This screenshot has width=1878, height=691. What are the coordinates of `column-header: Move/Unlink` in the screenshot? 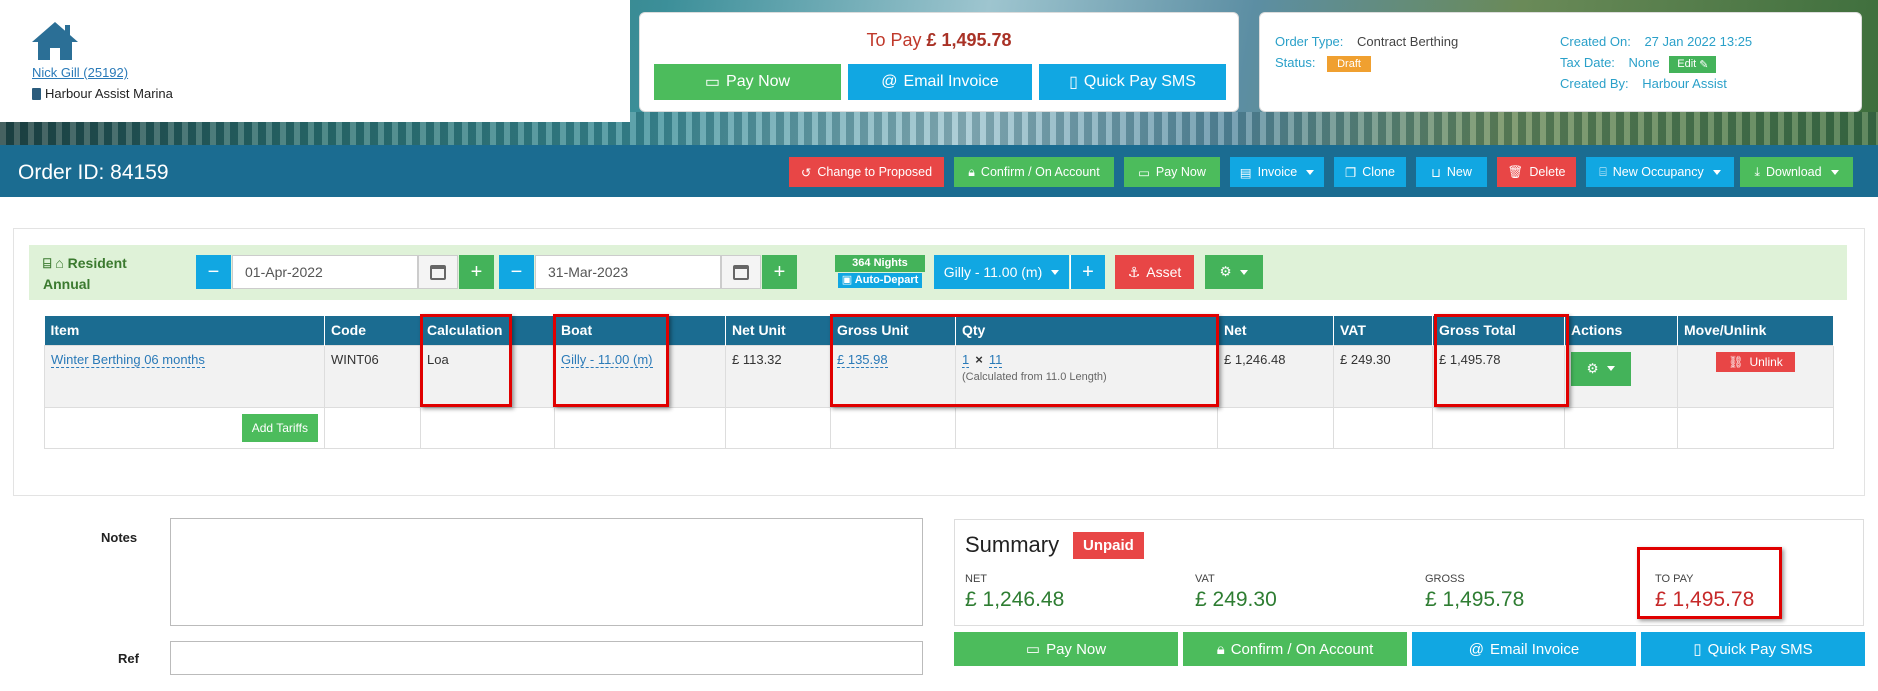 It's located at (1755, 330).